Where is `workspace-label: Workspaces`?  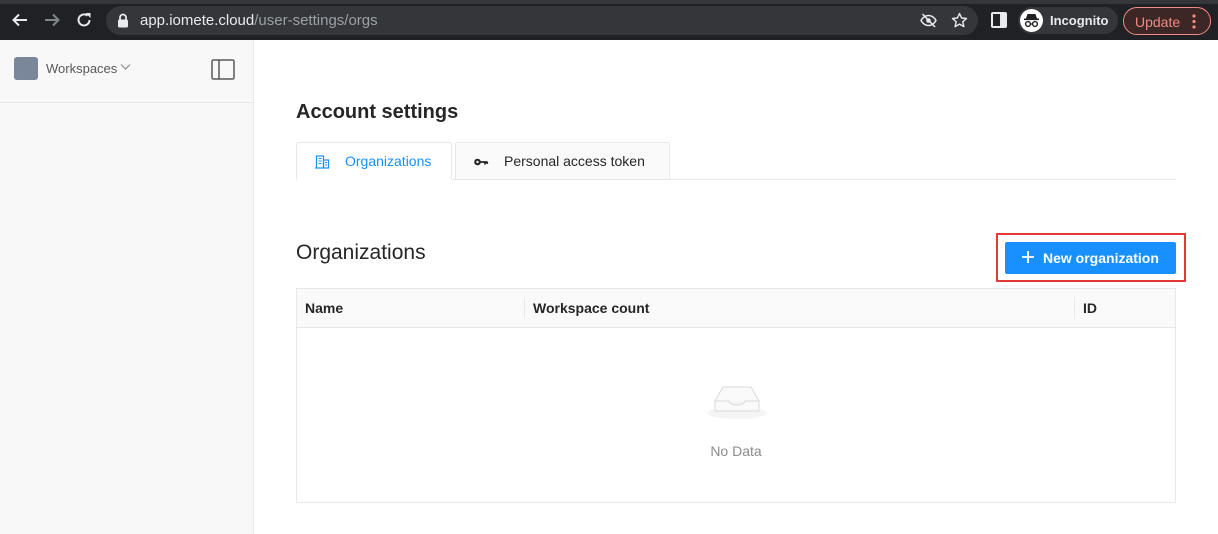 workspace-label: Workspaces is located at coordinates (82, 68).